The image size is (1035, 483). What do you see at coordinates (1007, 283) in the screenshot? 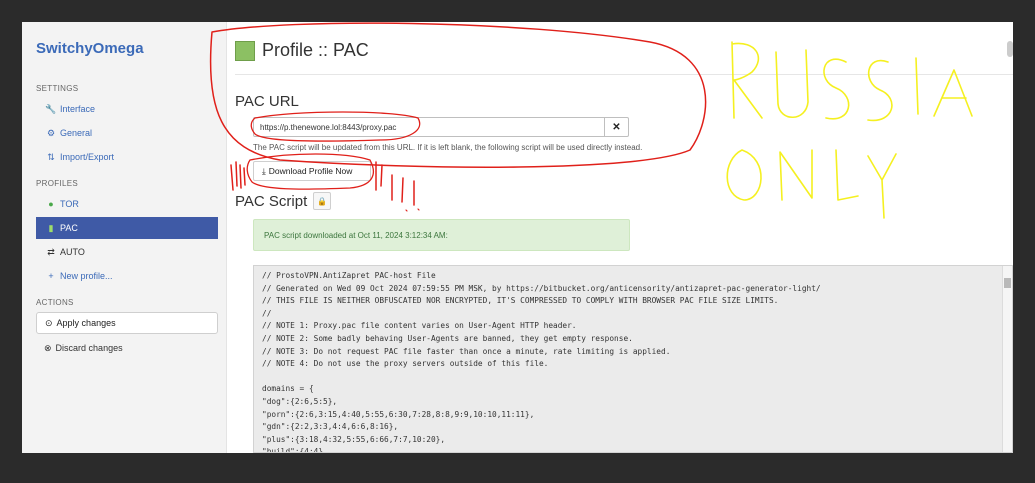
I see `editor-scrollbar-thumb` at bounding box center [1007, 283].